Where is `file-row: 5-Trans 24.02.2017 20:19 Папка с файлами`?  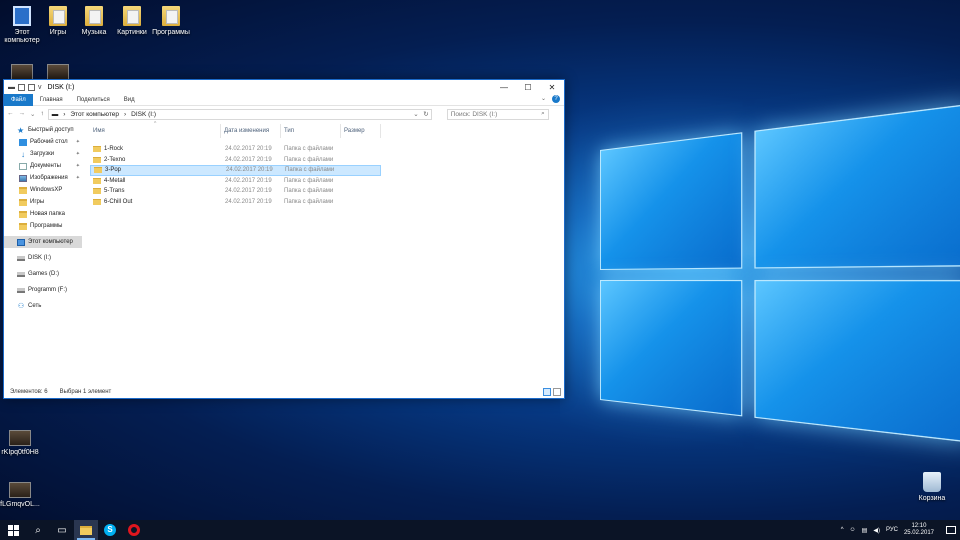 file-row: 5-Trans 24.02.2017 20:19 Папка с файлами is located at coordinates (235, 191).